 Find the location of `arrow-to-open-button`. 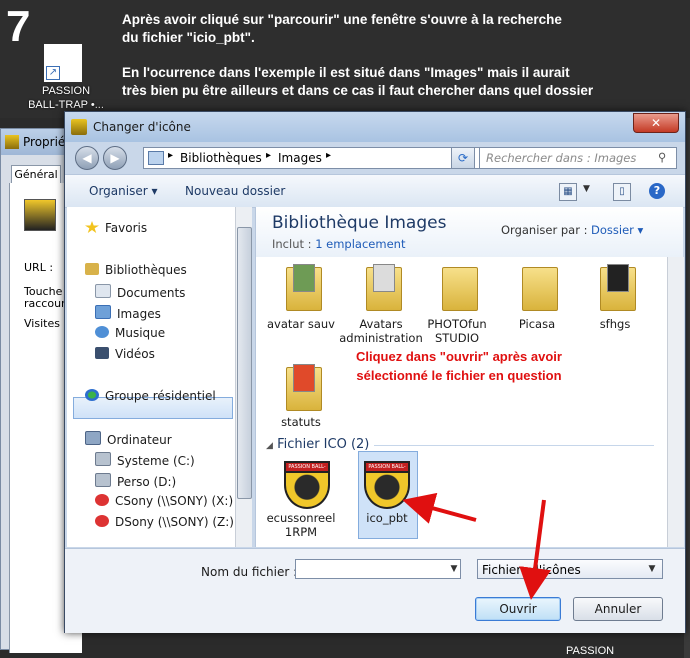

arrow-to-open-button is located at coordinates (535, 549).